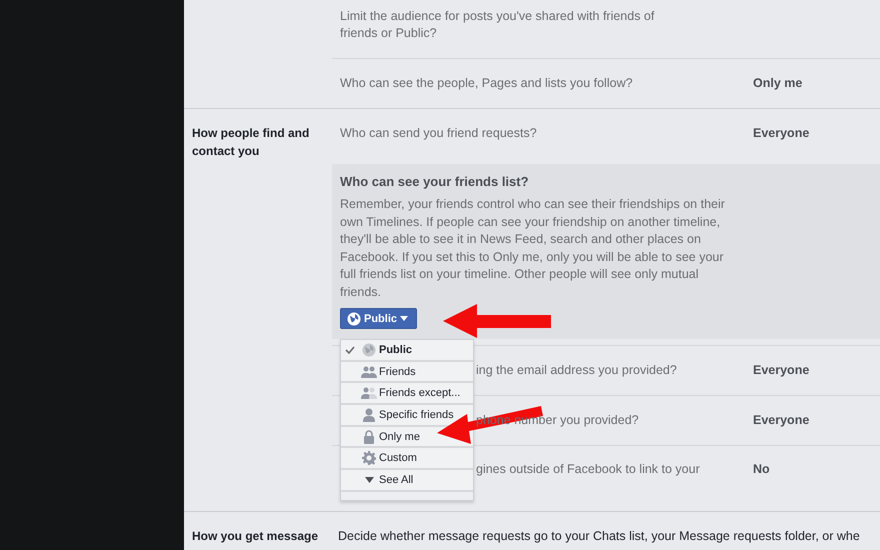 This screenshot has height=550, width=880. Describe the element at coordinates (773, 83) in the screenshot. I see `setting-value: Only me` at that location.